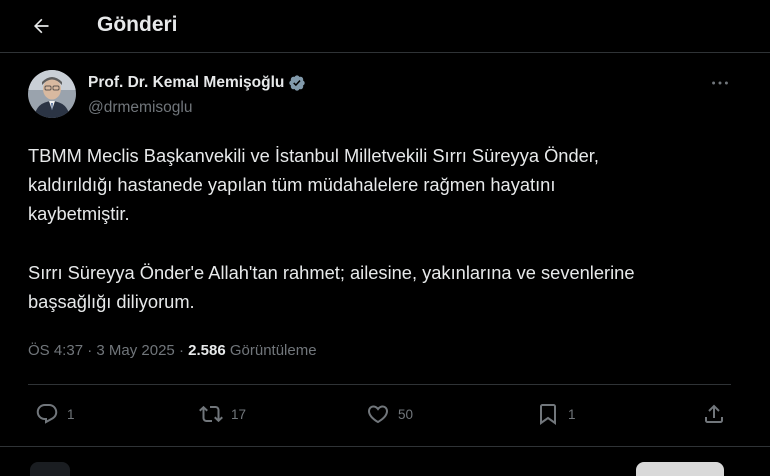  I want to click on arrow-left-icon, so click(41, 26).